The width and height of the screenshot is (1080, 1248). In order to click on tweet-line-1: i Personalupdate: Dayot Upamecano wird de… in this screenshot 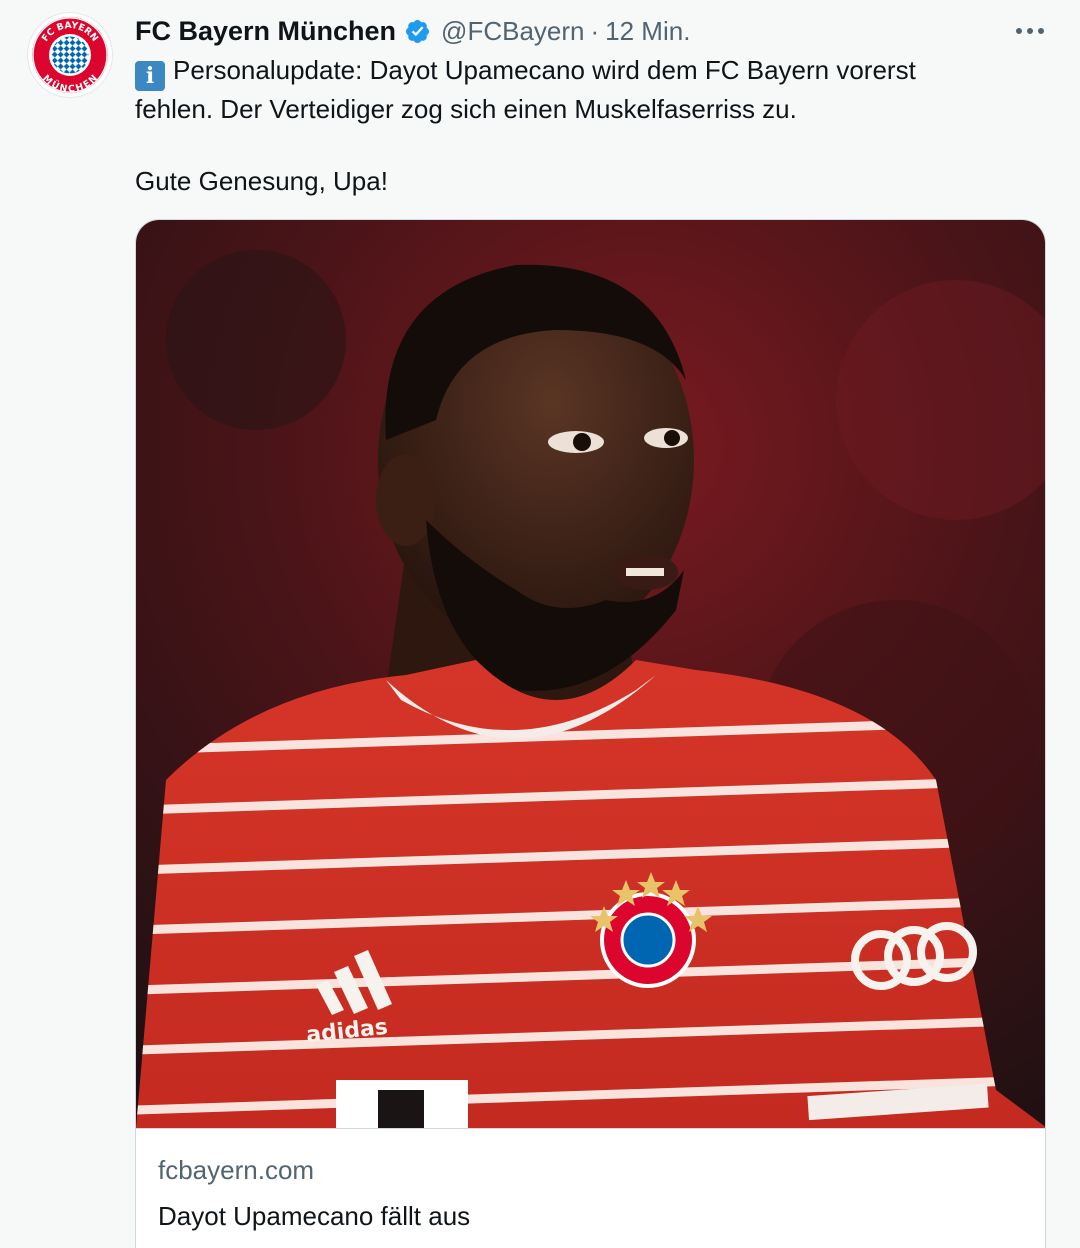, I will do `click(585, 71)`.